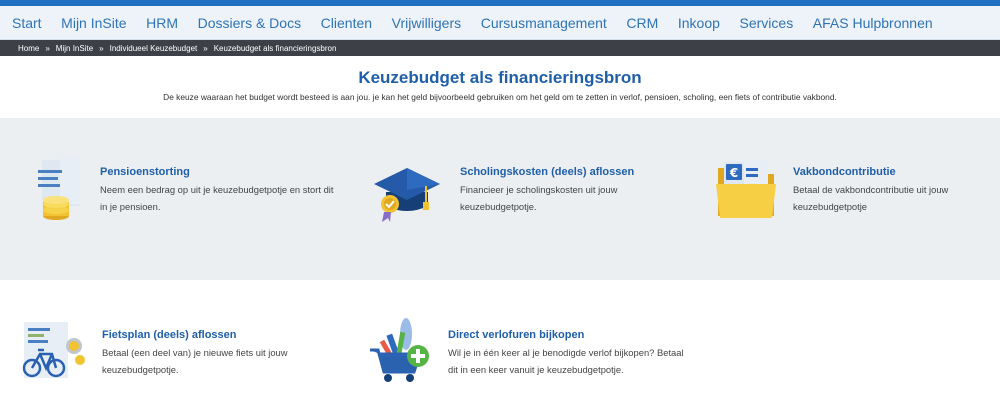 Image resolution: width=1000 pixels, height=404 pixels. I want to click on nav-item-inkoop: Inkoop, so click(699, 23).